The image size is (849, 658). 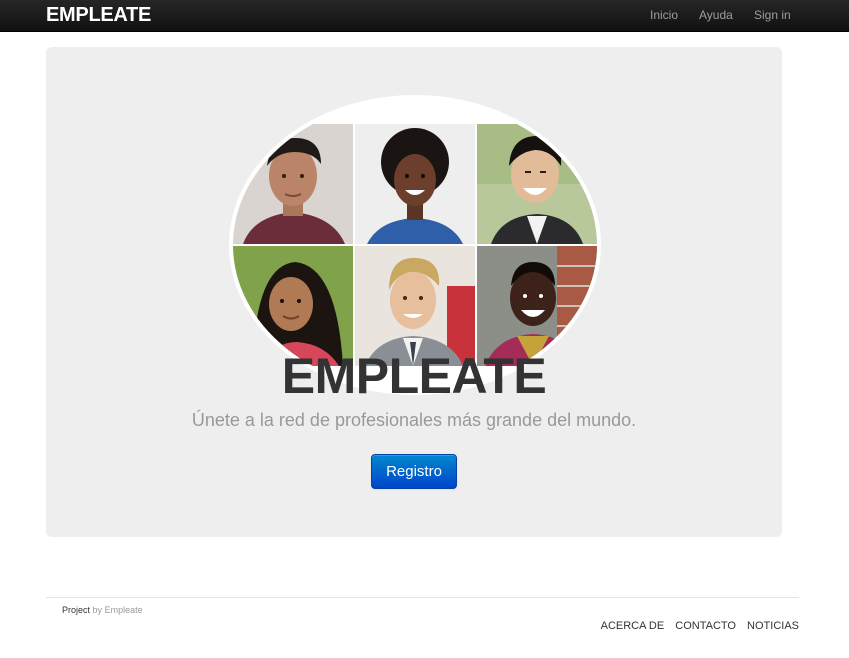 What do you see at coordinates (424, 16) in the screenshot?
I see `top-navbar: EMPLEATE Inicio Ayuda Sign in` at bounding box center [424, 16].